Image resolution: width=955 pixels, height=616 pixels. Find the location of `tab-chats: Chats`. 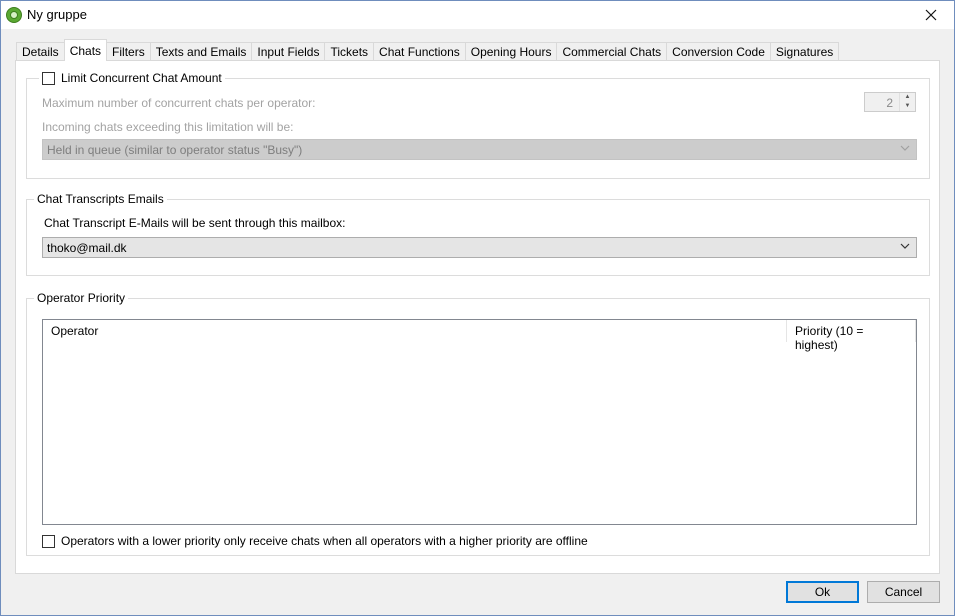

tab-chats: Chats is located at coordinates (85, 50).